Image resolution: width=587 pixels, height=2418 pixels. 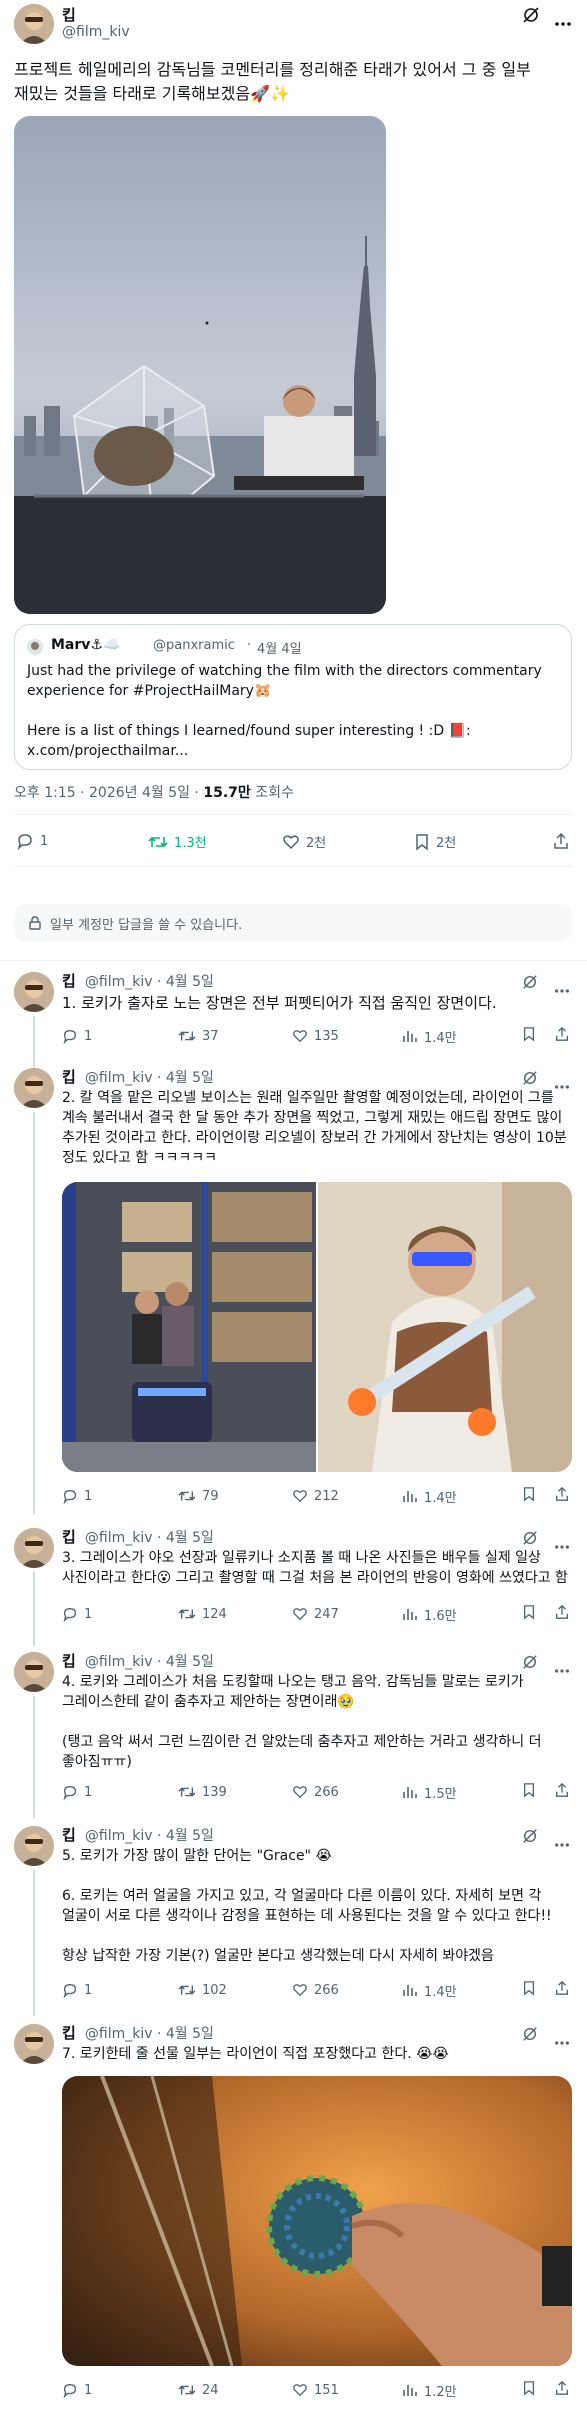 What do you see at coordinates (317, 1327) in the screenshot?
I see `reply-photo-grid` at bounding box center [317, 1327].